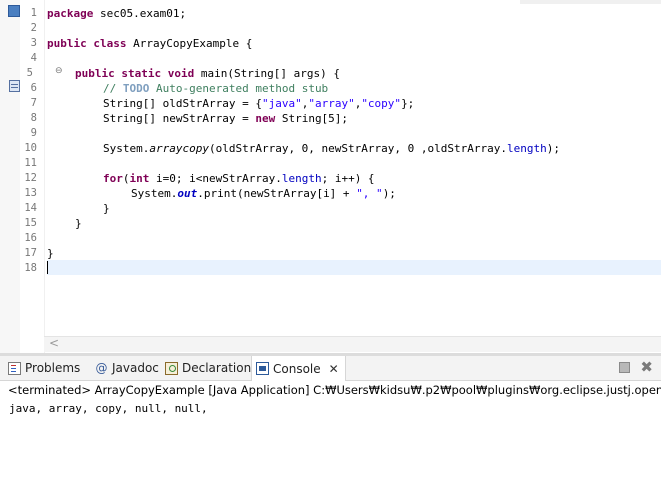 The image size is (661, 496). Describe the element at coordinates (263, 193) in the screenshot. I see `code-line-13: System.out.print(newStrArray[i] + ", ");` at that location.